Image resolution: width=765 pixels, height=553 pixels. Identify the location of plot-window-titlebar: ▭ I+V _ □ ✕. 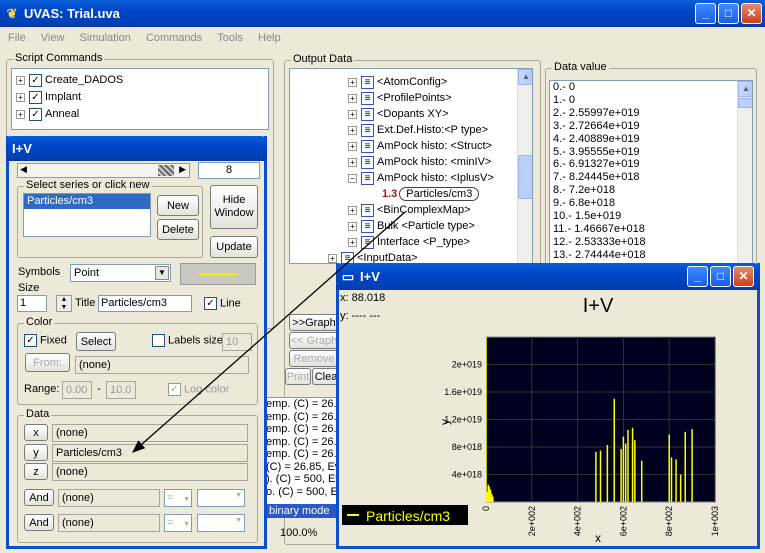
(548, 276).